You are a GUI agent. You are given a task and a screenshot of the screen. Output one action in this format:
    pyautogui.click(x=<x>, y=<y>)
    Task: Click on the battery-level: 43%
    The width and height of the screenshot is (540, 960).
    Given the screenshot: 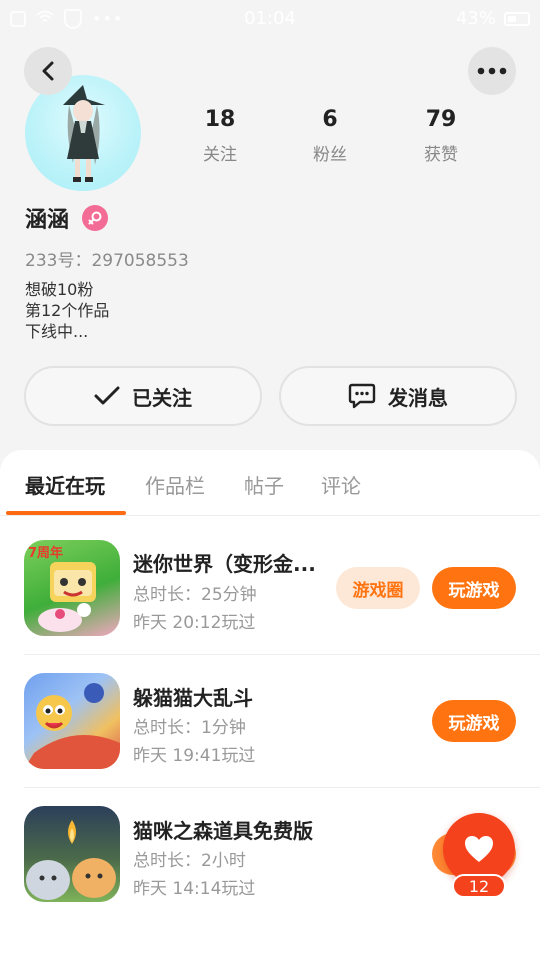 What is the action you would take?
    pyautogui.click(x=475, y=18)
    